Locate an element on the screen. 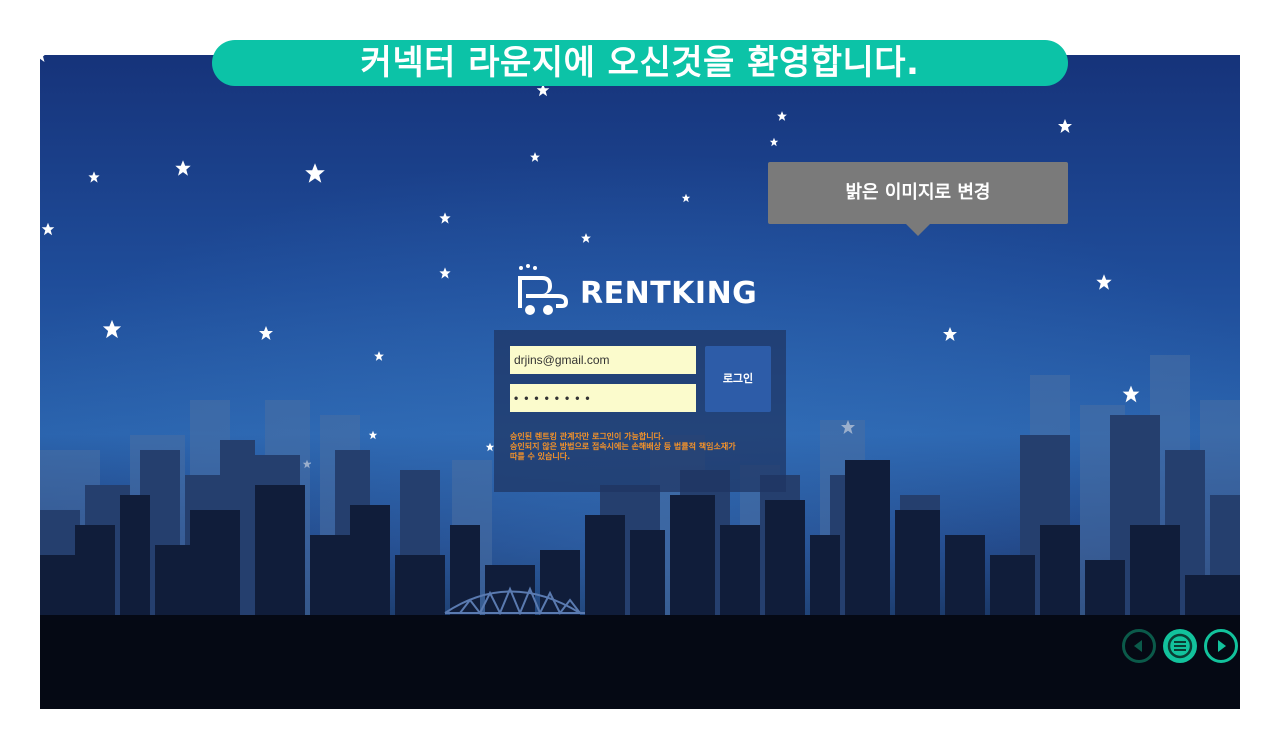  ground is located at coordinates (640, 662).